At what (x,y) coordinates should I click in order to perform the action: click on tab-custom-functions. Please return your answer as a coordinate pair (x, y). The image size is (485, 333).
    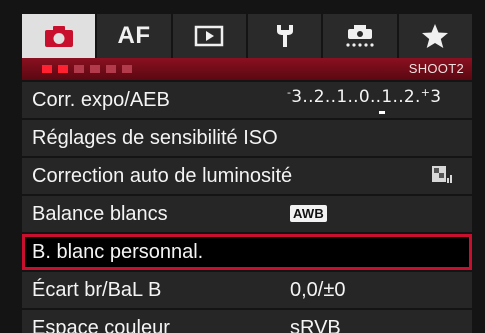
    Looking at the image, I should click on (361, 36).